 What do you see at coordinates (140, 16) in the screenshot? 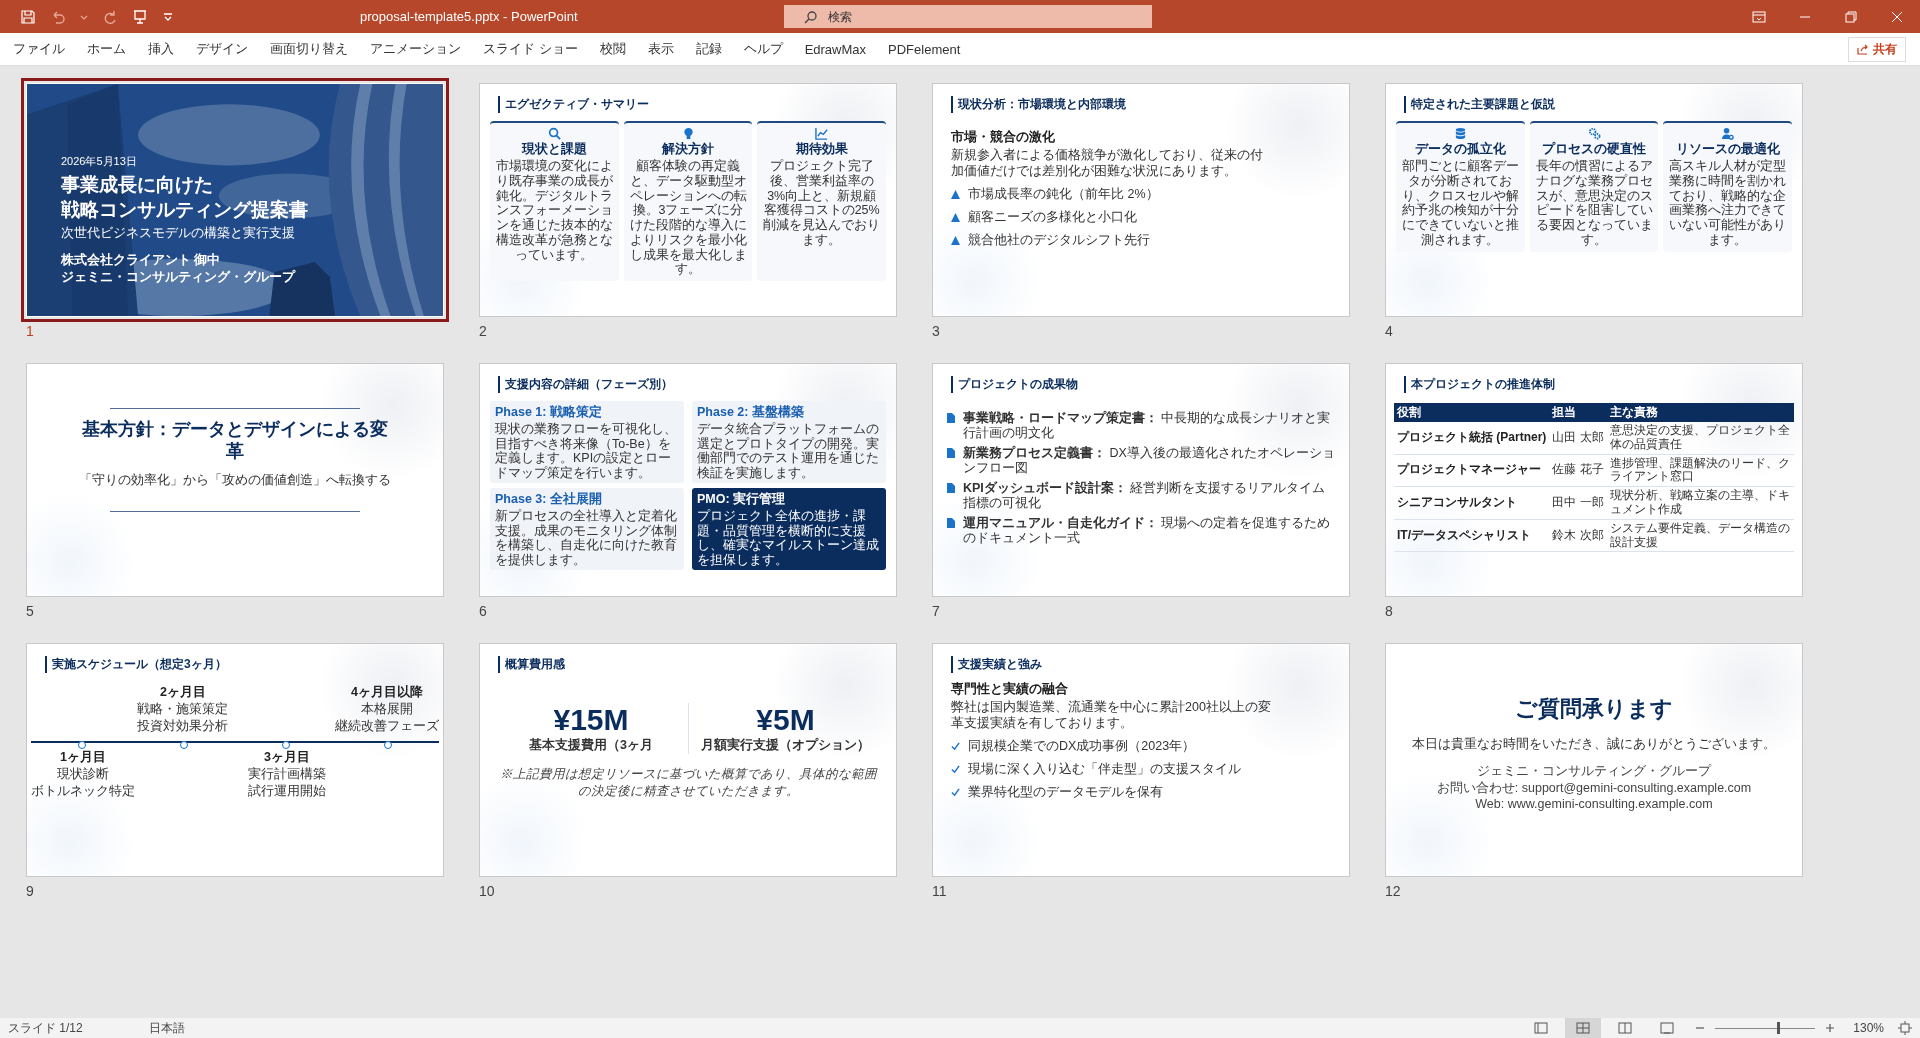
I see `presentation-icon` at bounding box center [140, 16].